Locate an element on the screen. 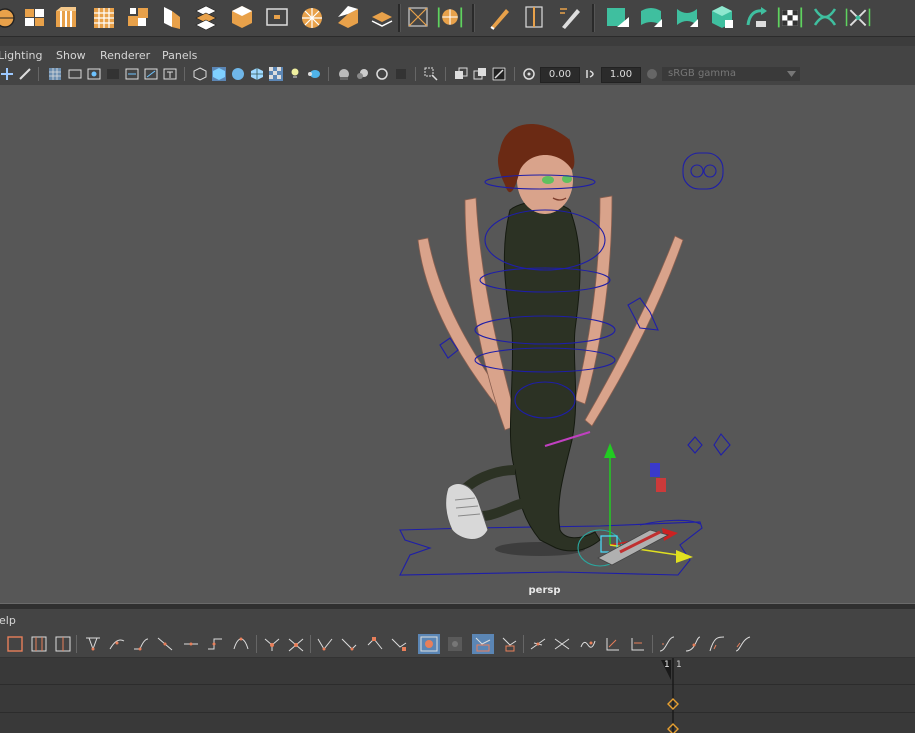 The width and height of the screenshot is (915, 733). poly-sphere-icon is located at coordinates (9, 17).